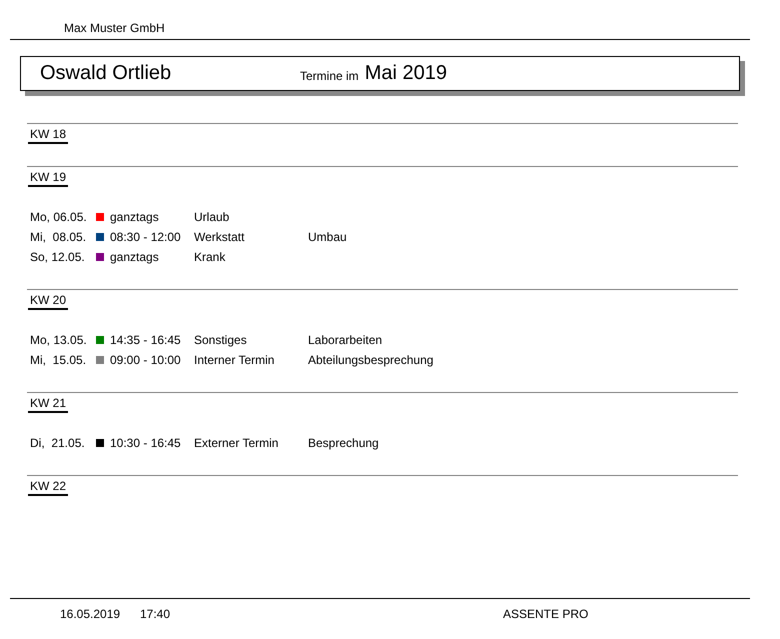 Image resolution: width=780 pixels, height=639 pixels. I want to click on entry-category: Sonstiges, so click(221, 340).